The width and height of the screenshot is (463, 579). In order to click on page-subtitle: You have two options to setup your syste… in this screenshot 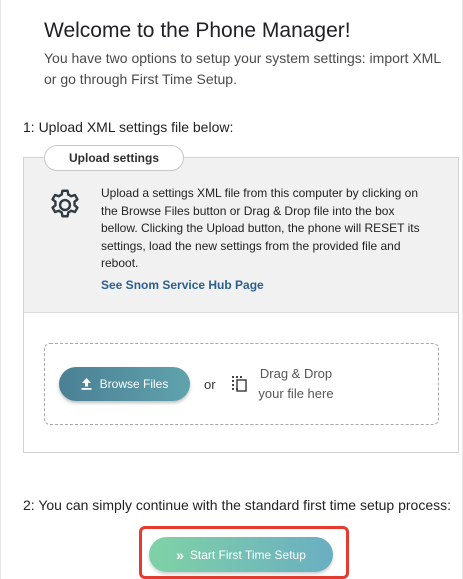, I will do `click(242, 68)`.